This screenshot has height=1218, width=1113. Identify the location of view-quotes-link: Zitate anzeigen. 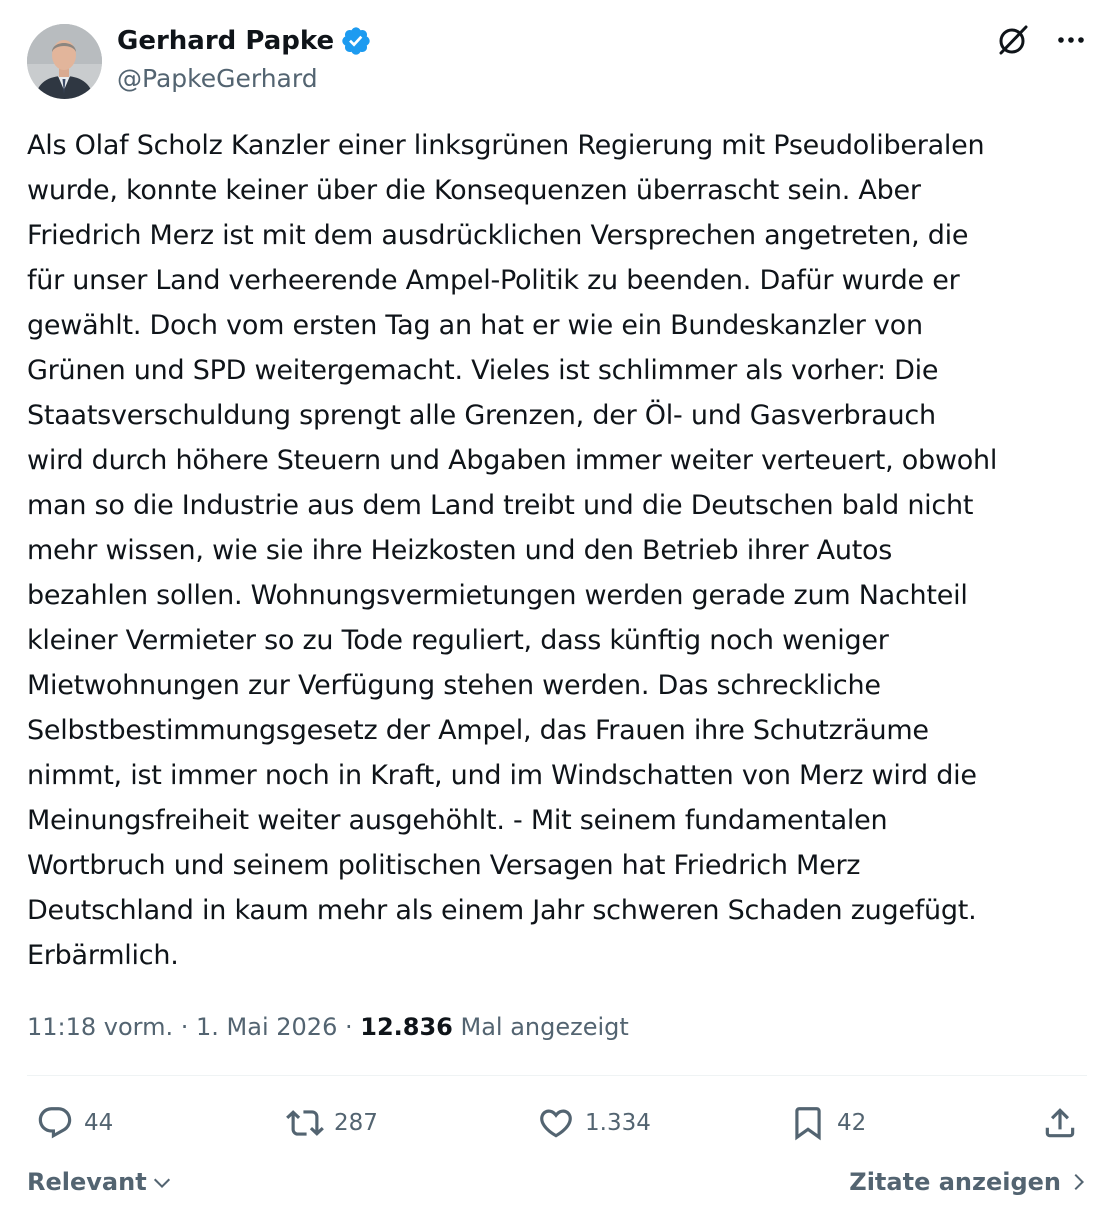
(969, 1182).